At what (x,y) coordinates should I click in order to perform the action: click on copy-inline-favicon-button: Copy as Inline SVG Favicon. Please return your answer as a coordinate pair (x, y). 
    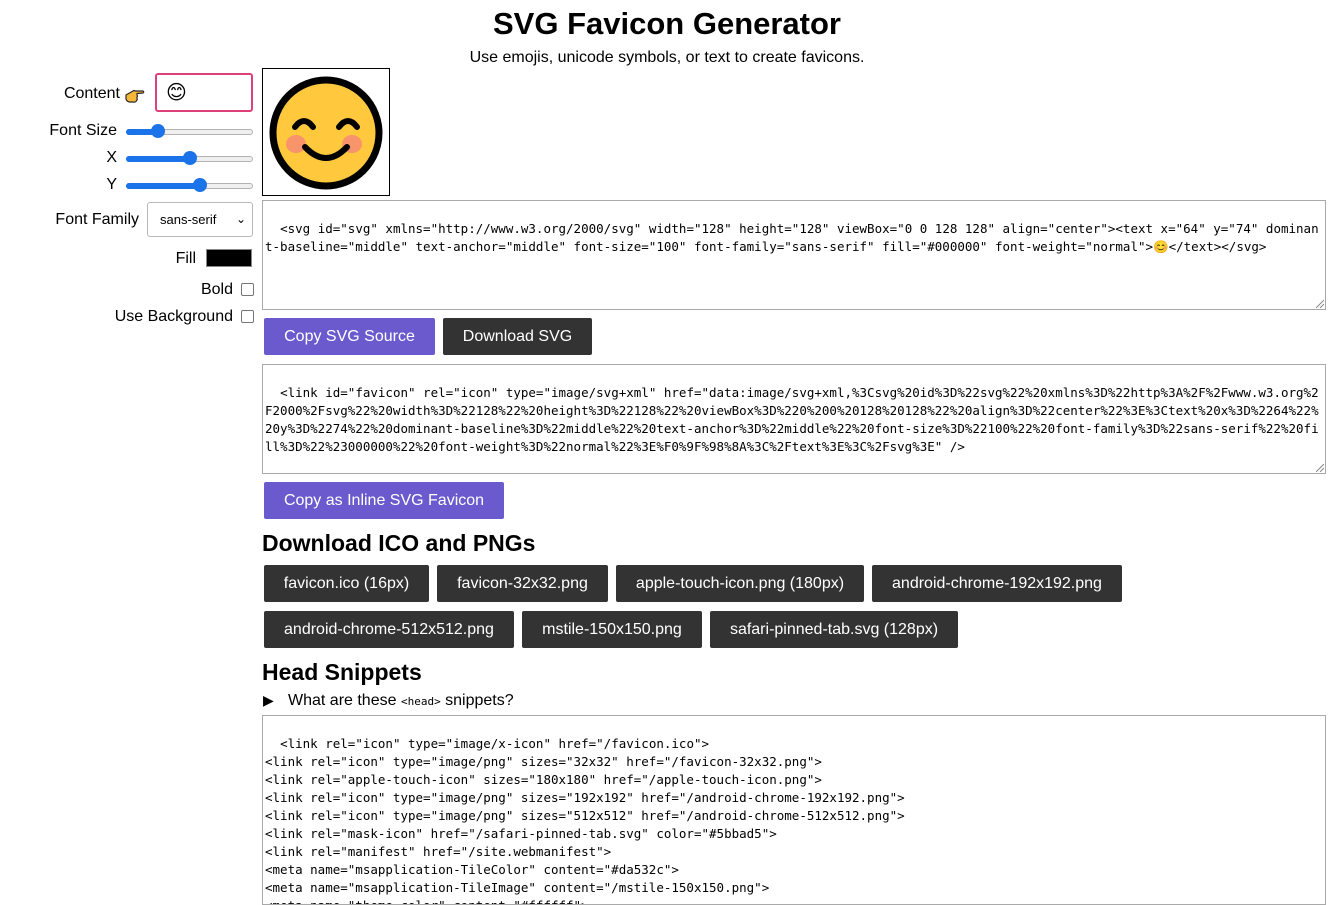
    Looking at the image, I should click on (384, 500).